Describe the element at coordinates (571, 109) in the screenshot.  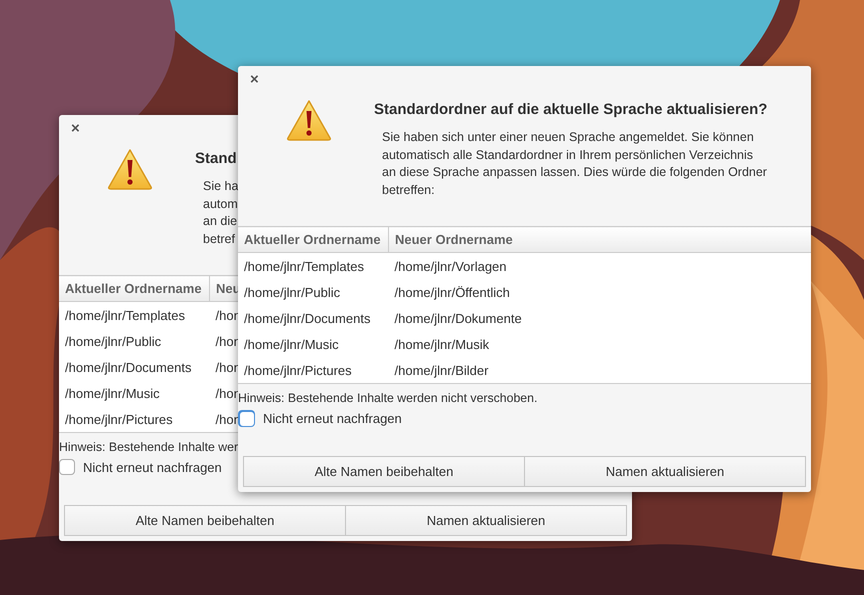
I see `dialog-title: Standardordner auf die aktuelle Sprache aktualisieren?` at that location.